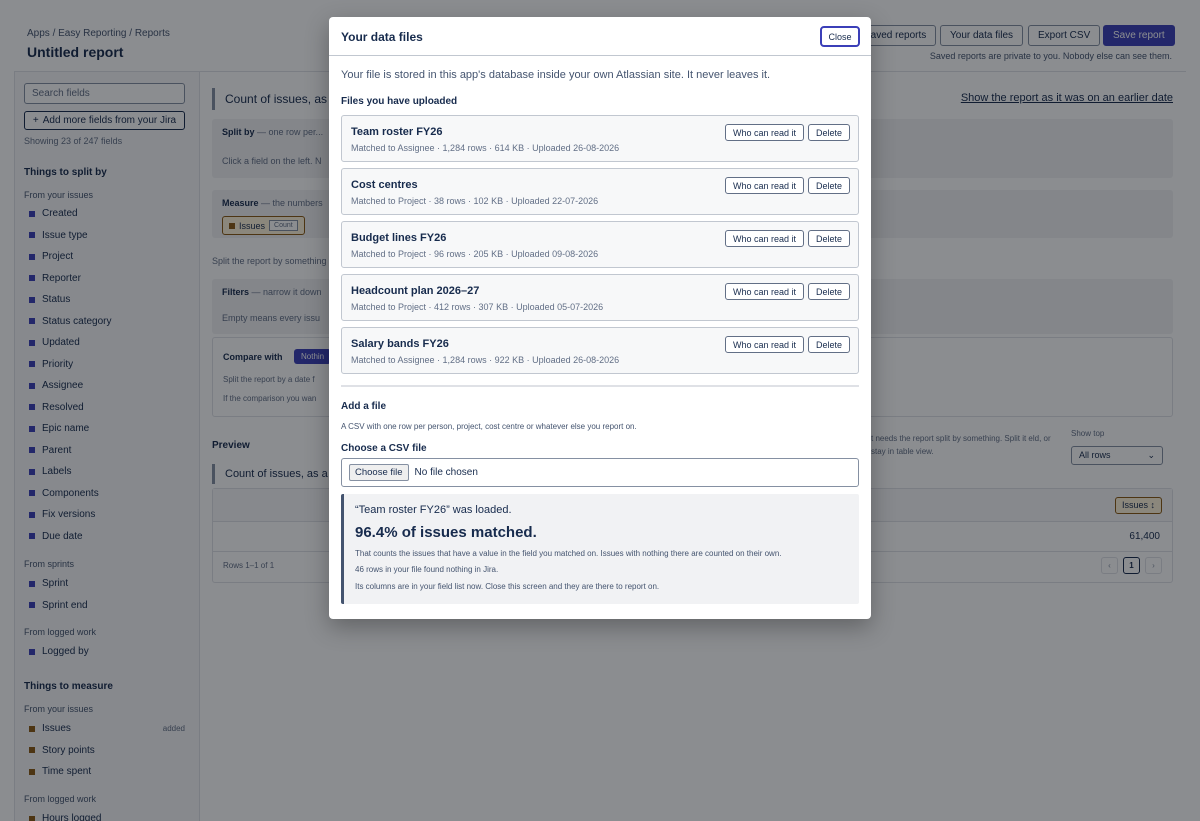 This screenshot has width=1200, height=821. What do you see at coordinates (399, 101) in the screenshot?
I see `uploaded-heading: Files you have uploaded` at bounding box center [399, 101].